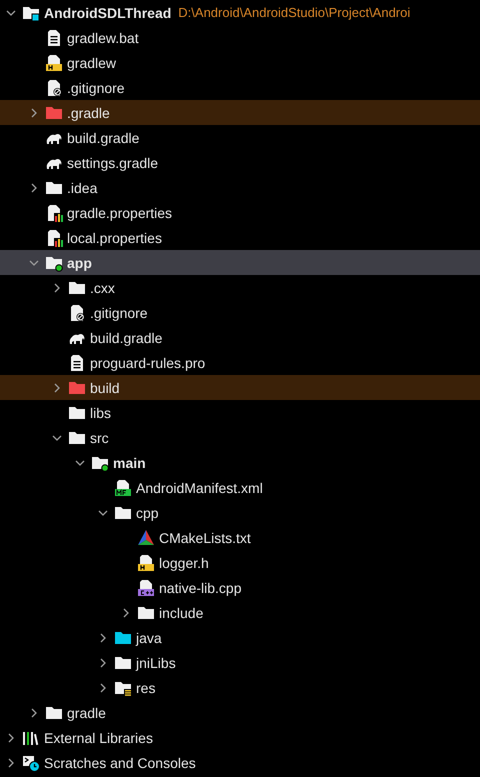 The width and height of the screenshot is (480, 777). Describe the element at coordinates (129, 462) in the screenshot. I see `item-label: main` at that location.